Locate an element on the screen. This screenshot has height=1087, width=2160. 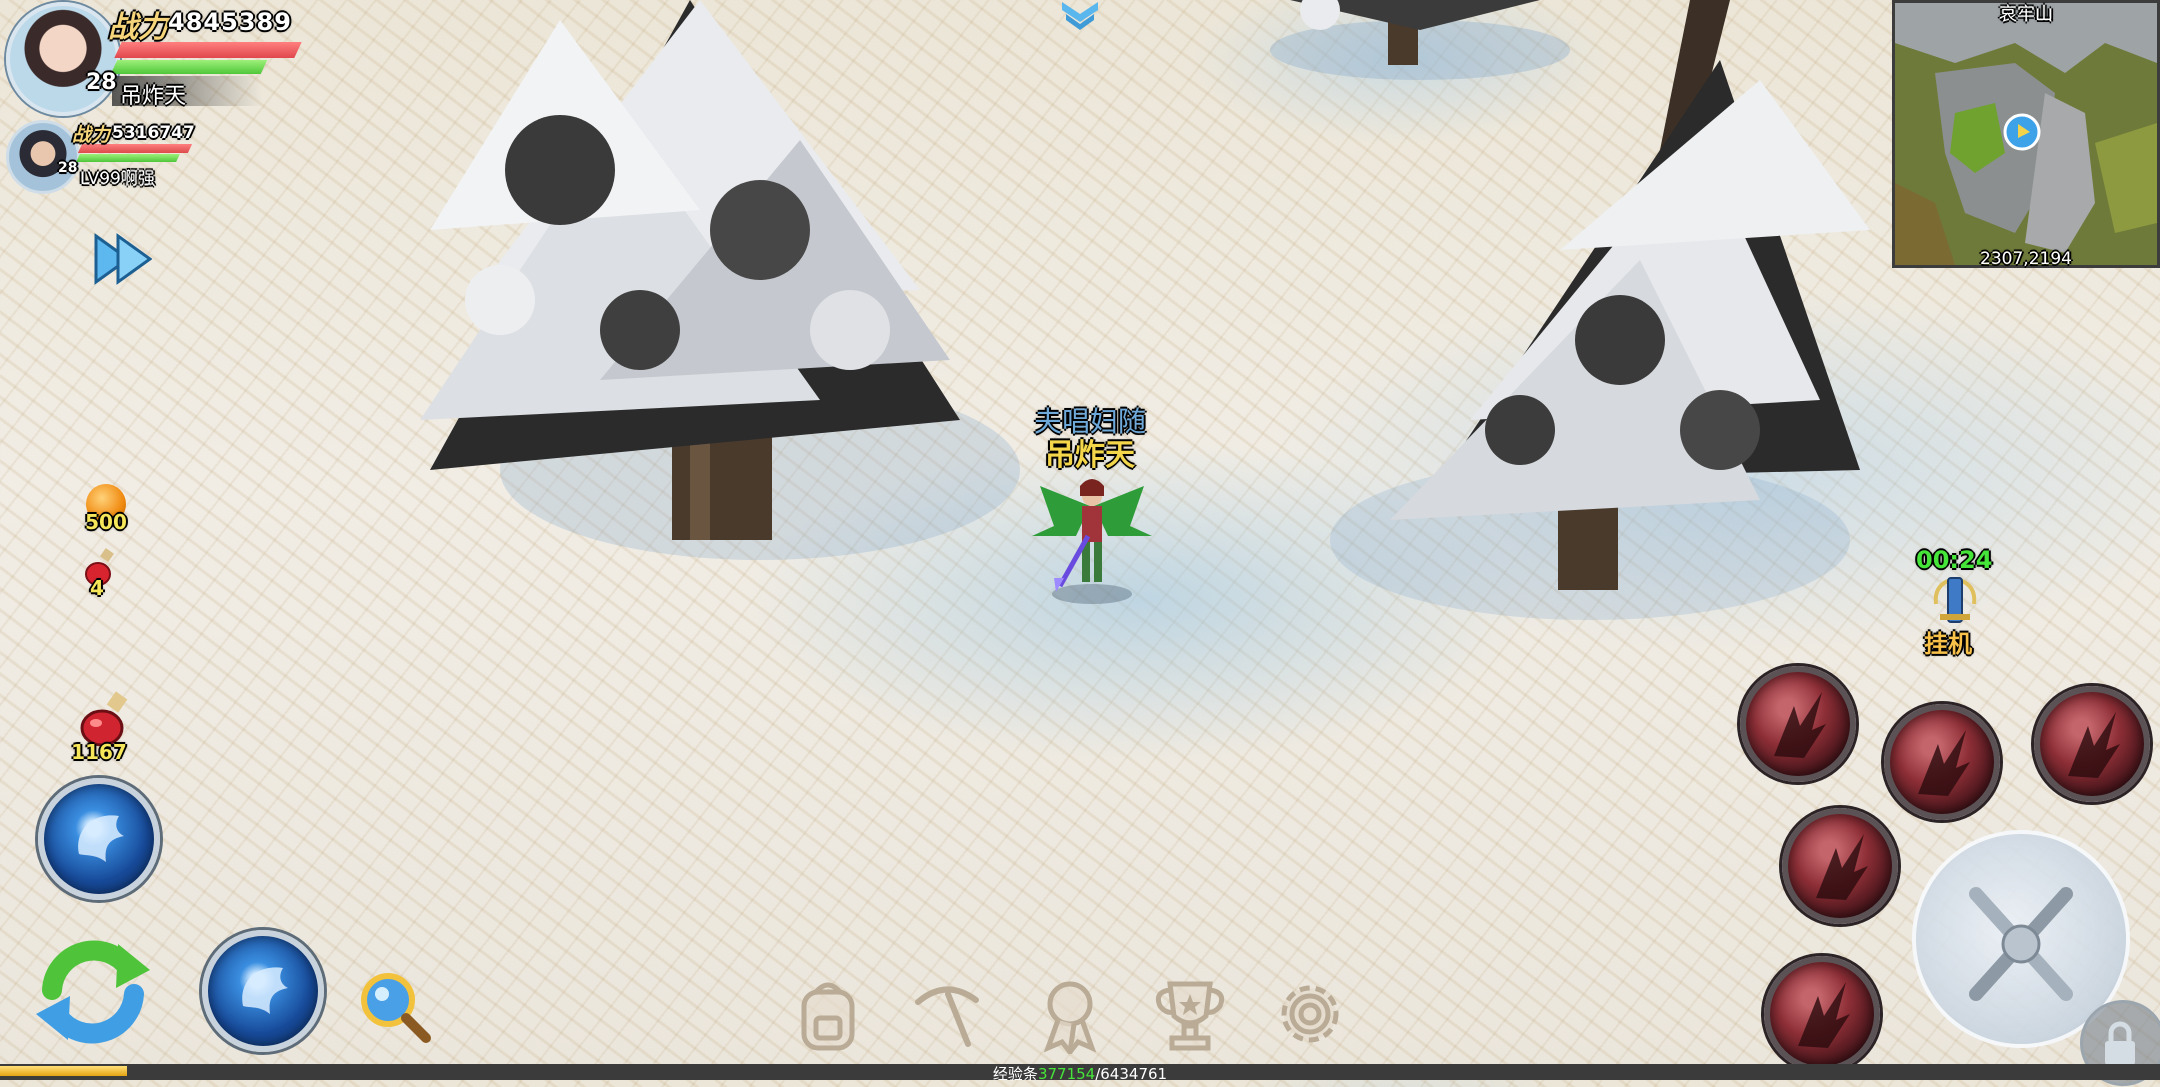
player-location-marker-icon is located at coordinates (2022, 132).